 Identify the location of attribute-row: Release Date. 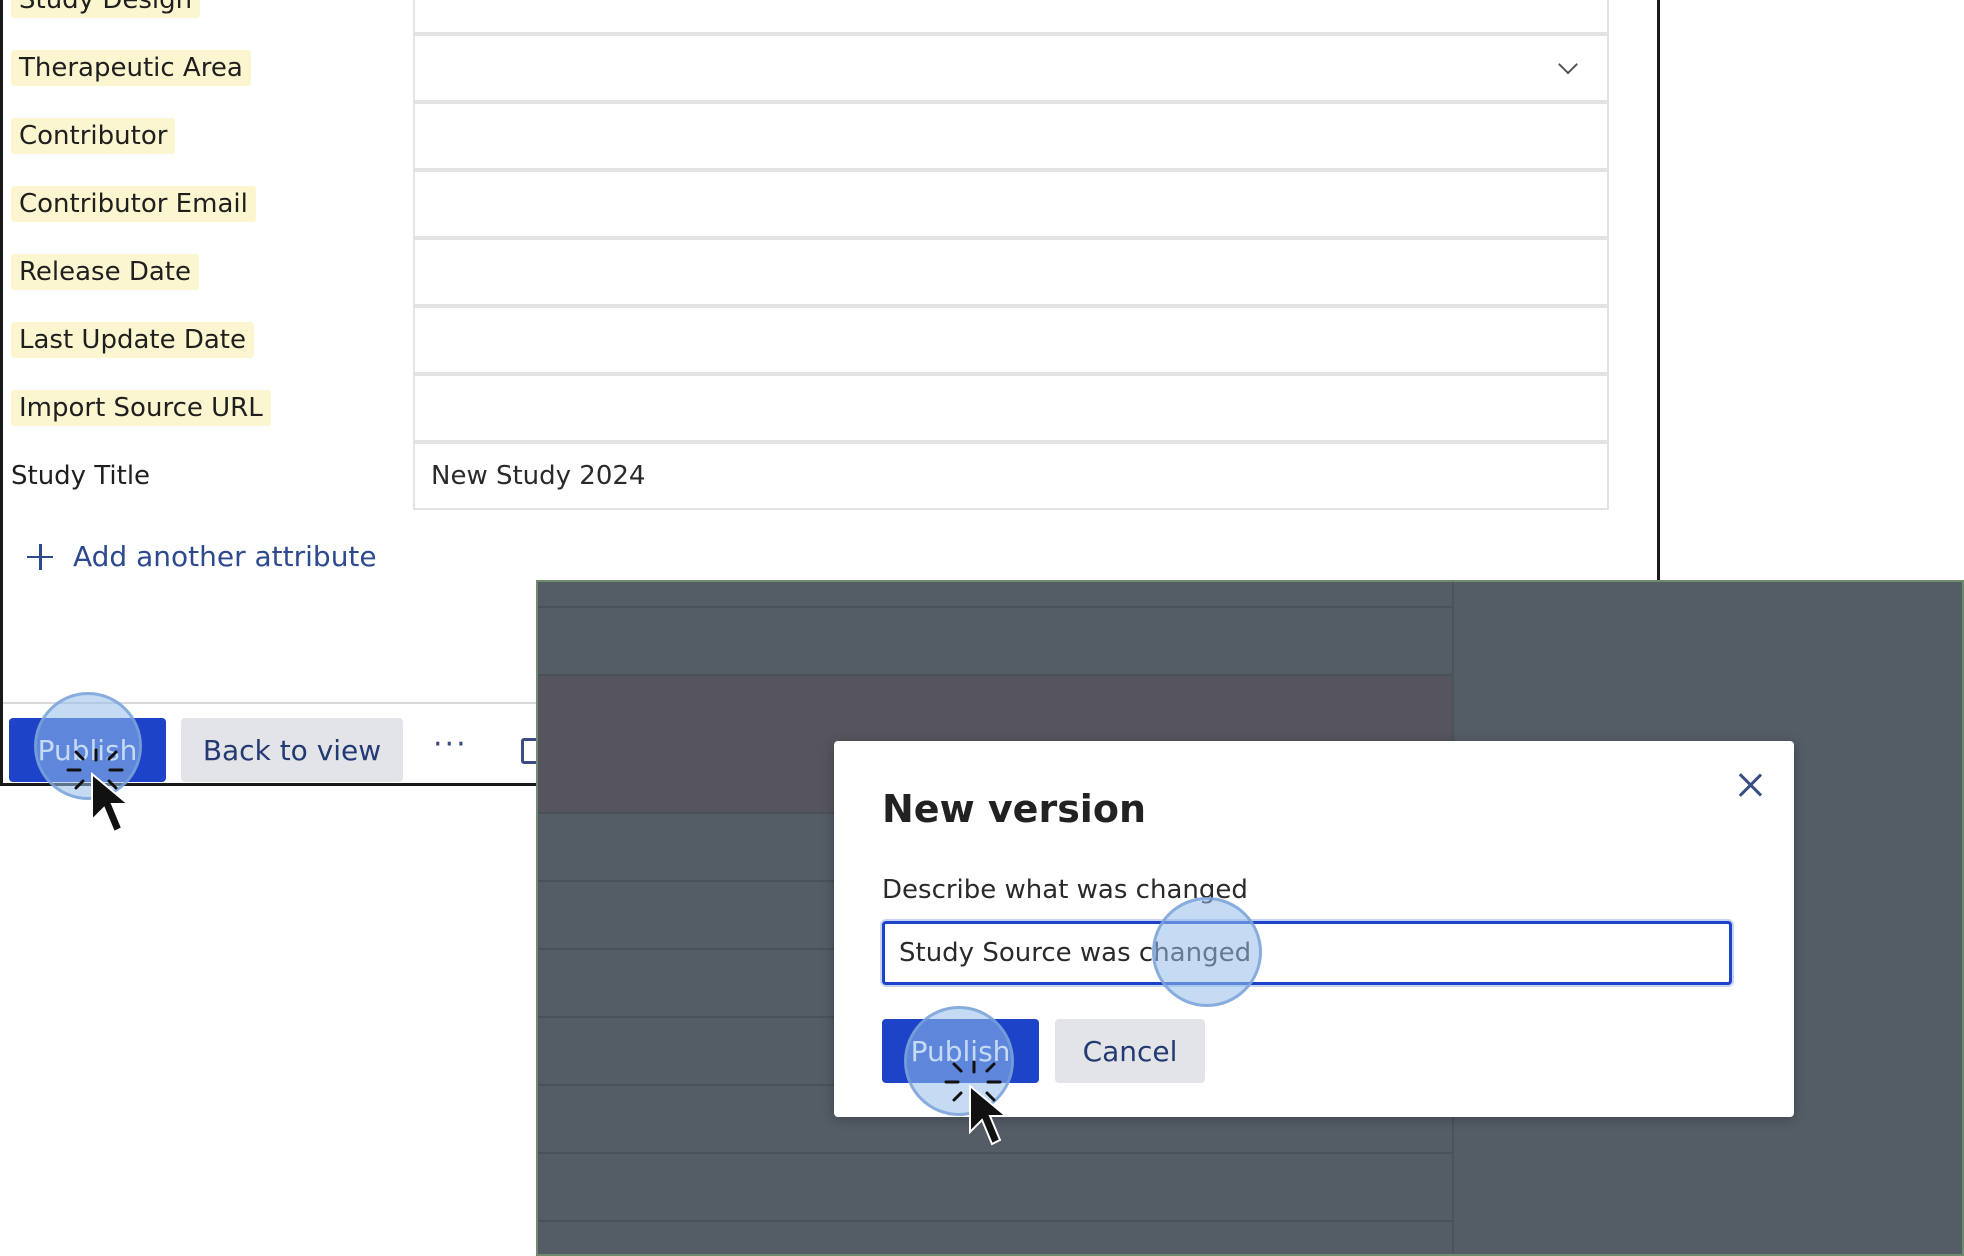
(830, 272).